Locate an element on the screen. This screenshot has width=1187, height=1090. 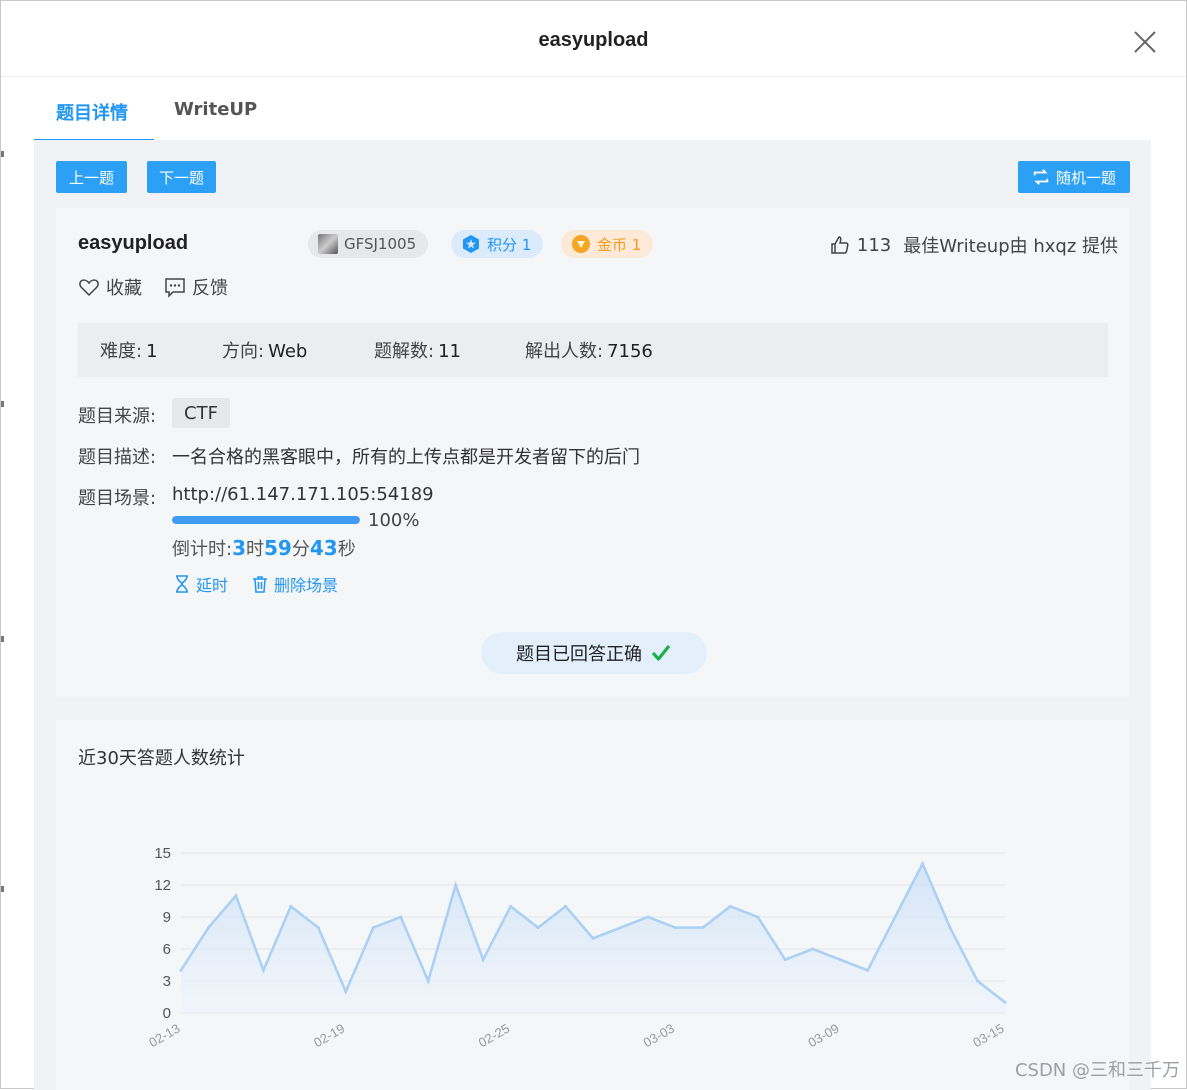
action-row: 收藏 反馈 is located at coordinates (164, 287).